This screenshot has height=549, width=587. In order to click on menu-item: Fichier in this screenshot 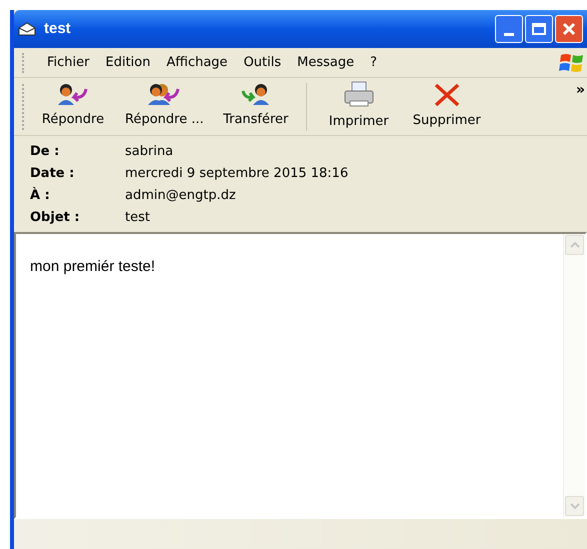, I will do `click(68, 62)`.